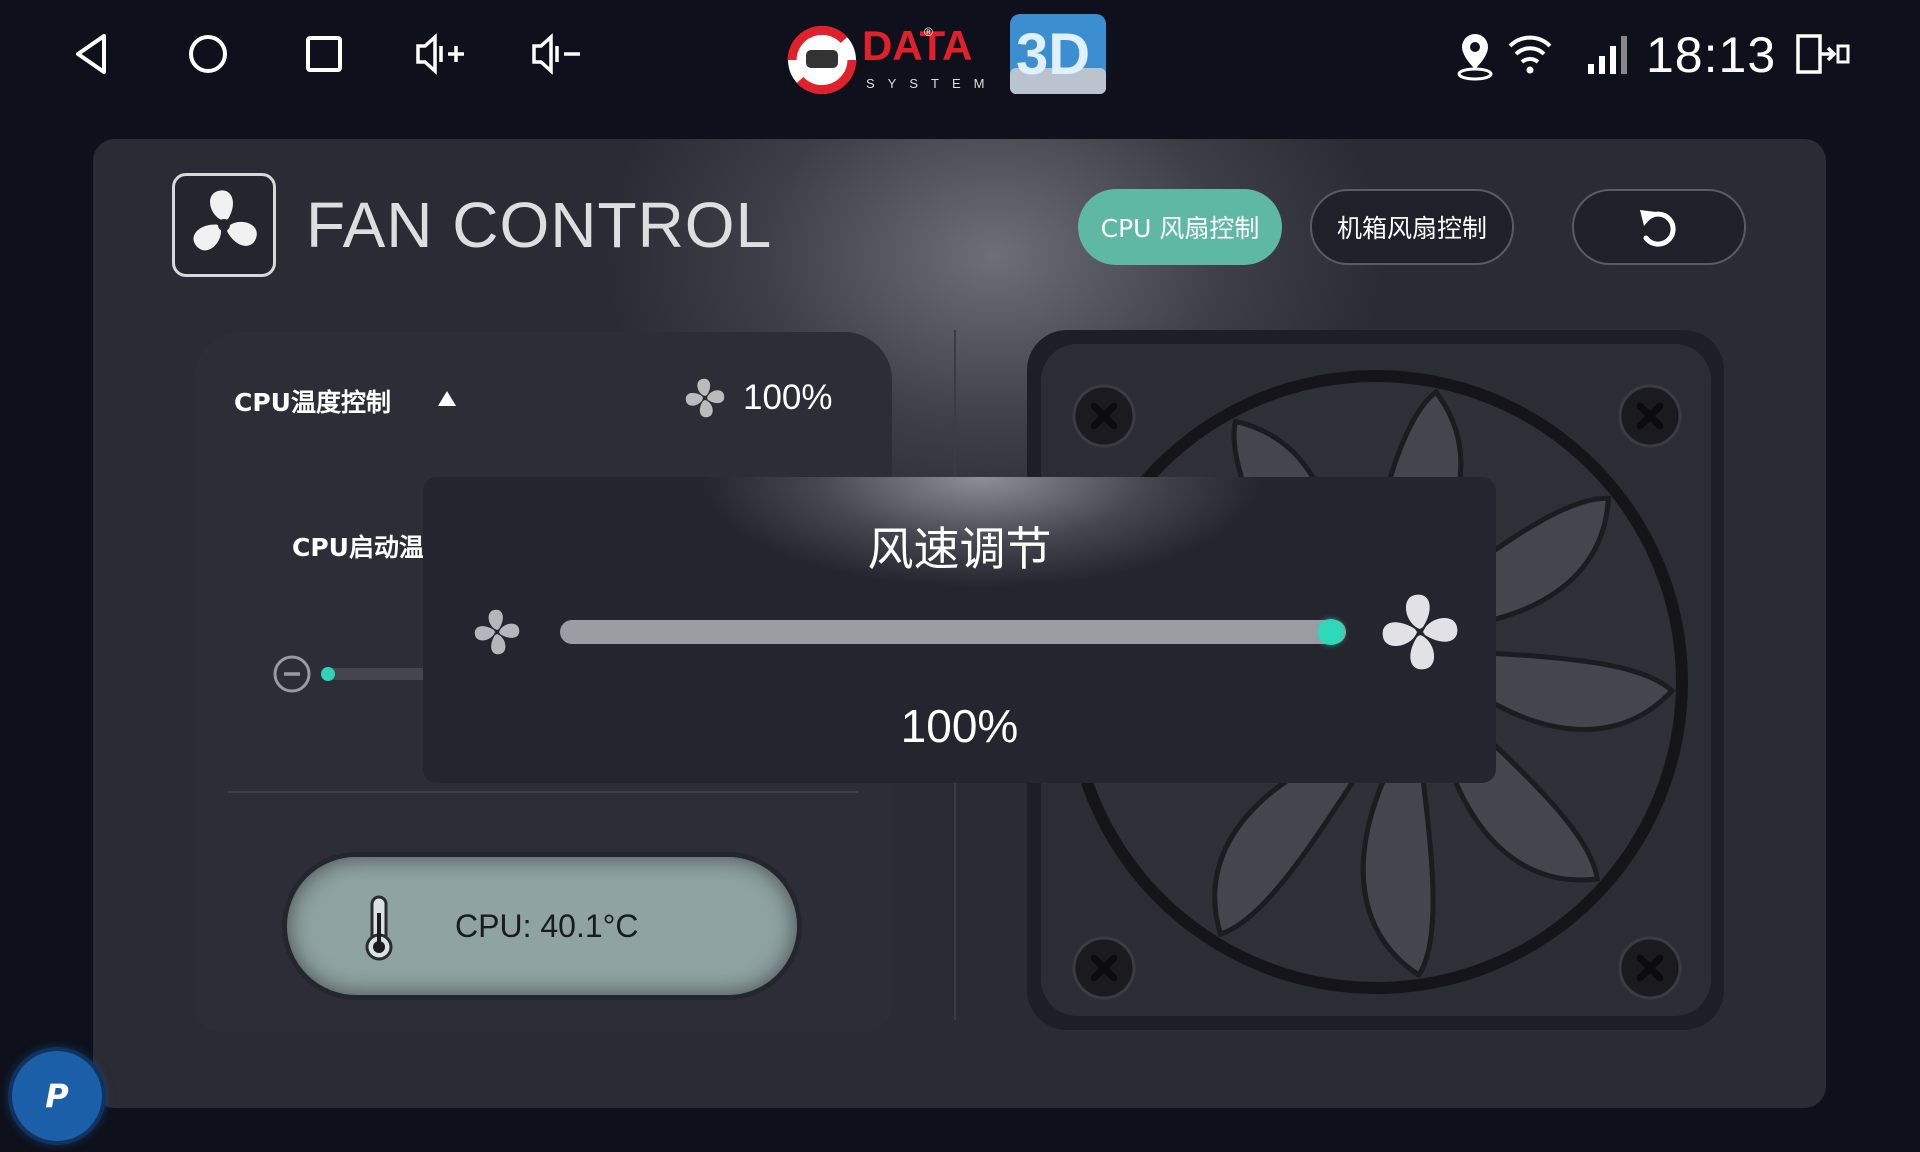  Describe the element at coordinates (92, 54) in the screenshot. I see `back-icon` at that location.